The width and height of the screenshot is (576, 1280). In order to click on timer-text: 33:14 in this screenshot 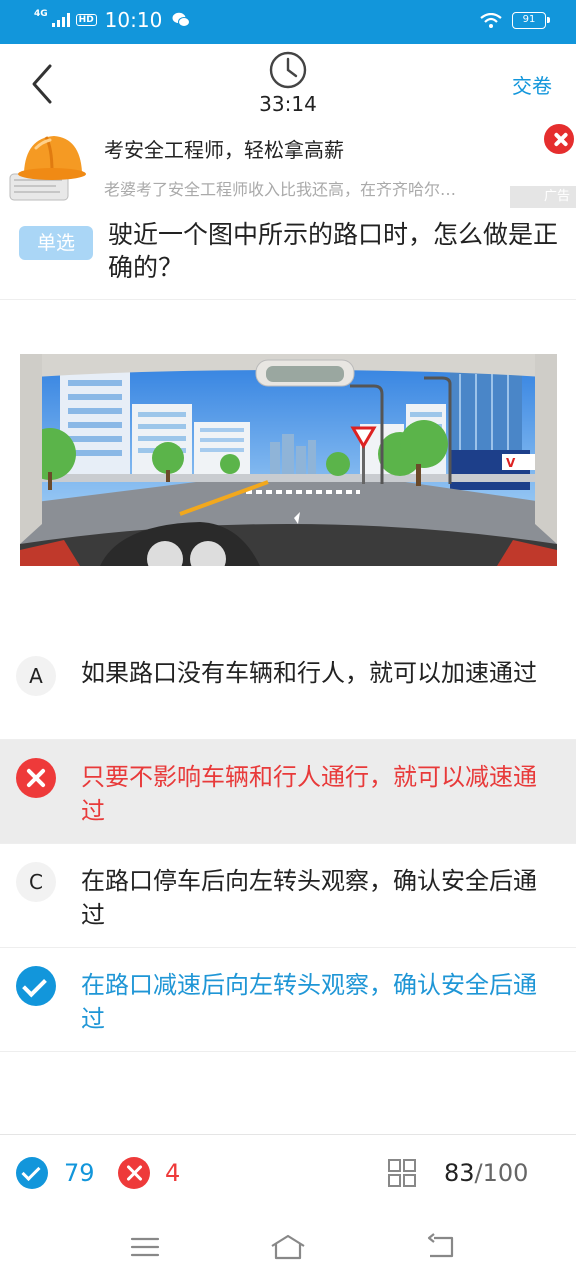, I will do `click(288, 104)`.